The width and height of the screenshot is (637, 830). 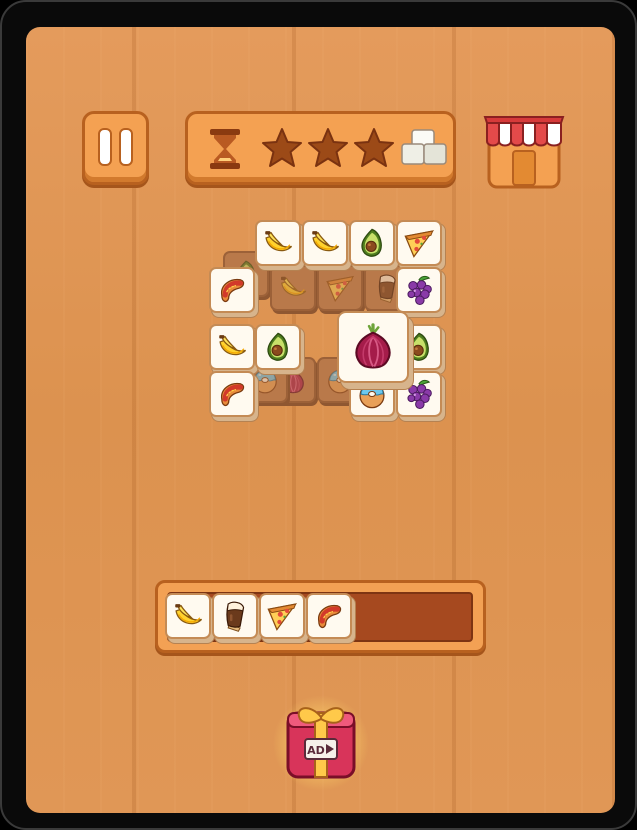 I want to click on pause-button, so click(x=115, y=148).